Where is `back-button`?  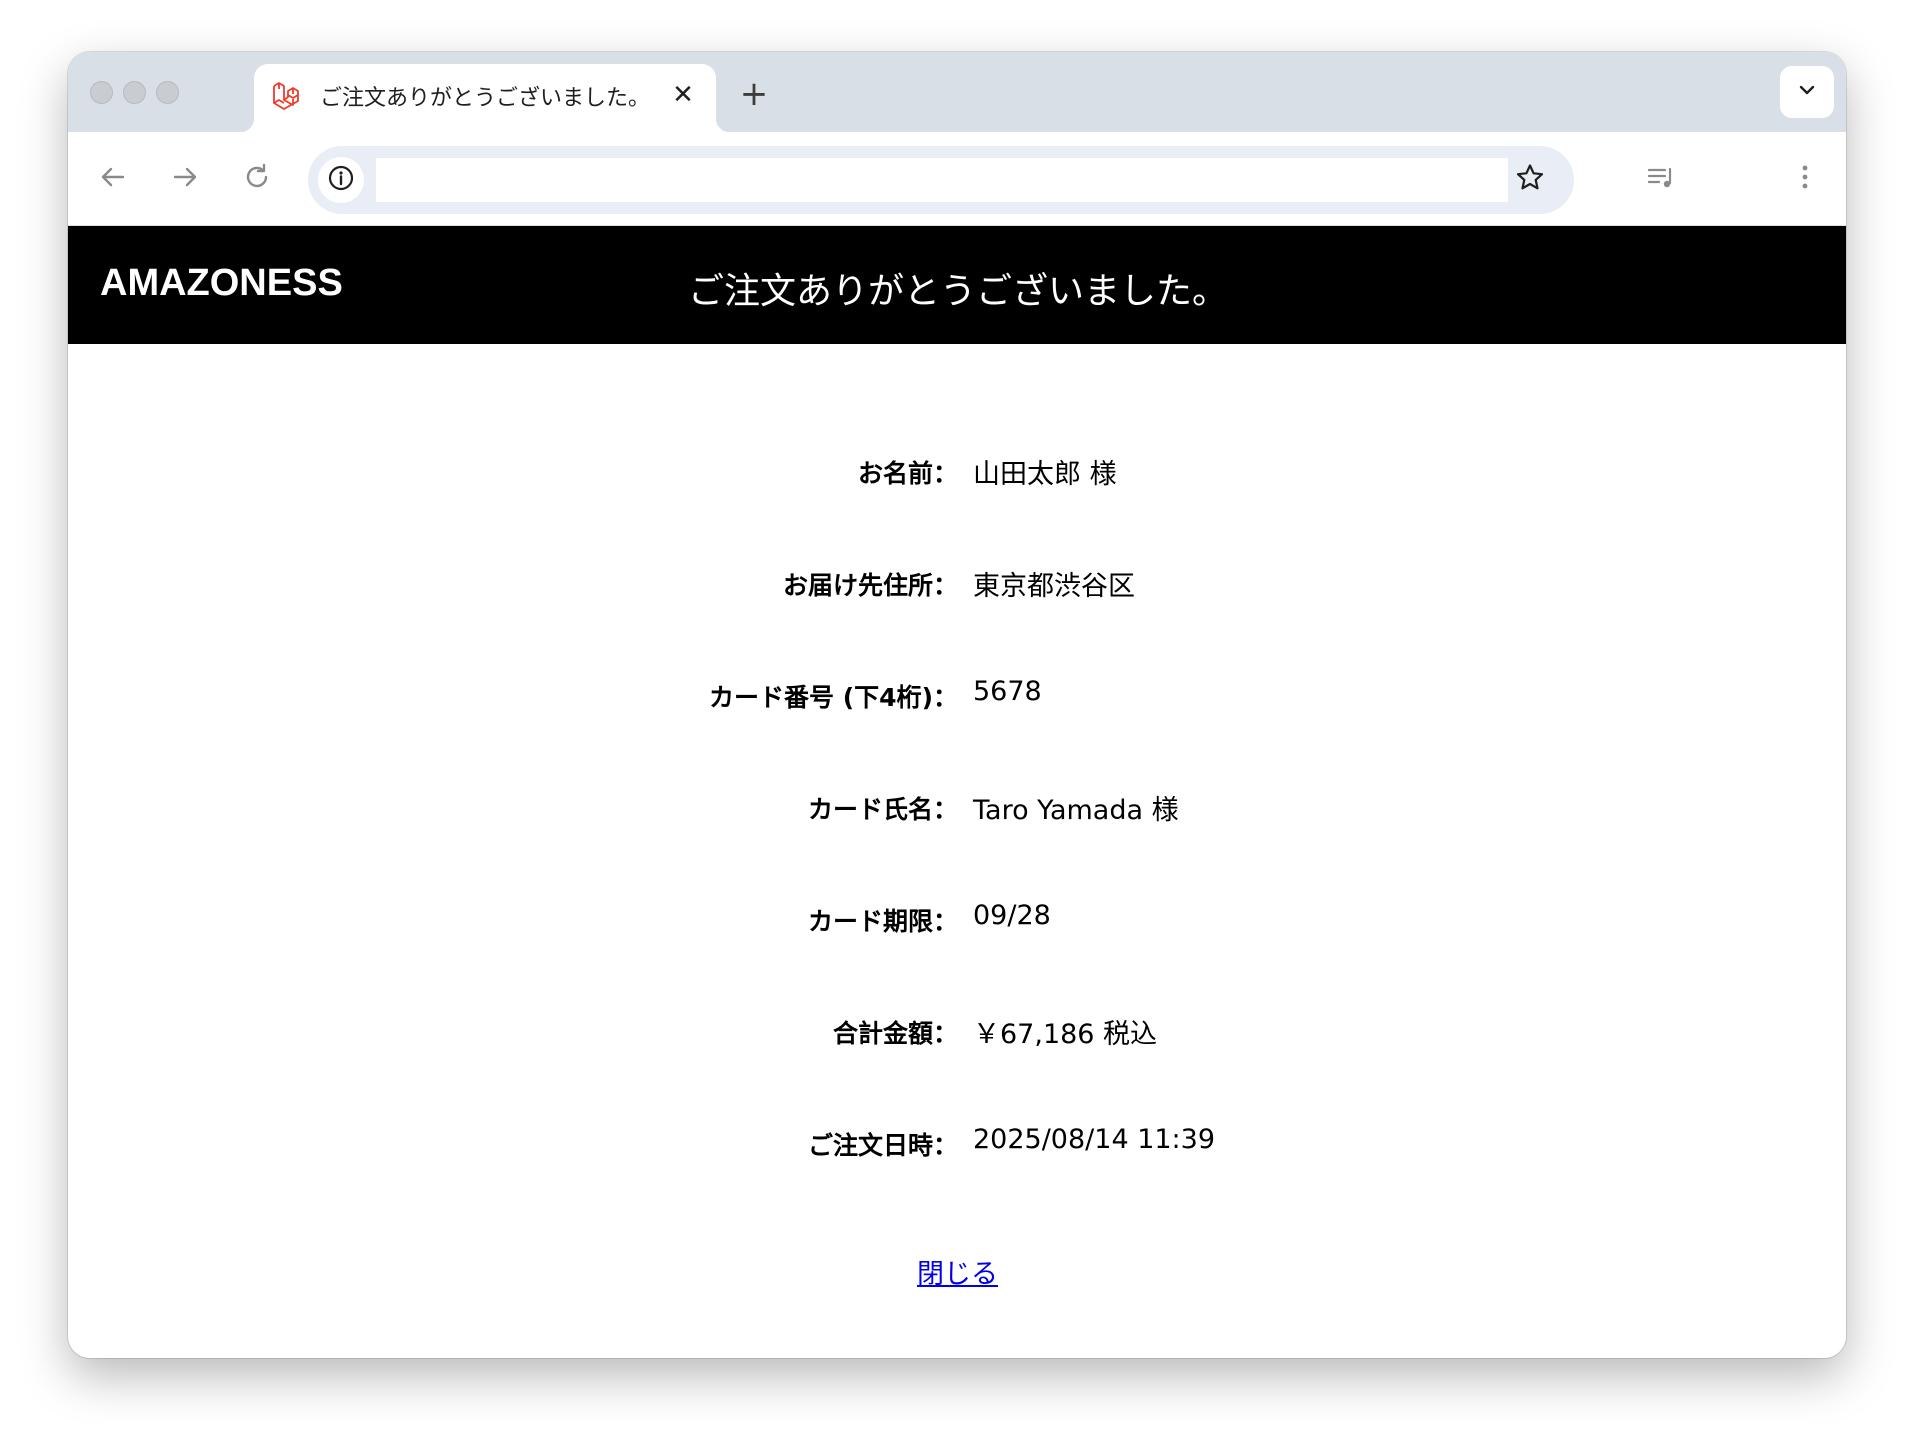 back-button is located at coordinates (113, 179).